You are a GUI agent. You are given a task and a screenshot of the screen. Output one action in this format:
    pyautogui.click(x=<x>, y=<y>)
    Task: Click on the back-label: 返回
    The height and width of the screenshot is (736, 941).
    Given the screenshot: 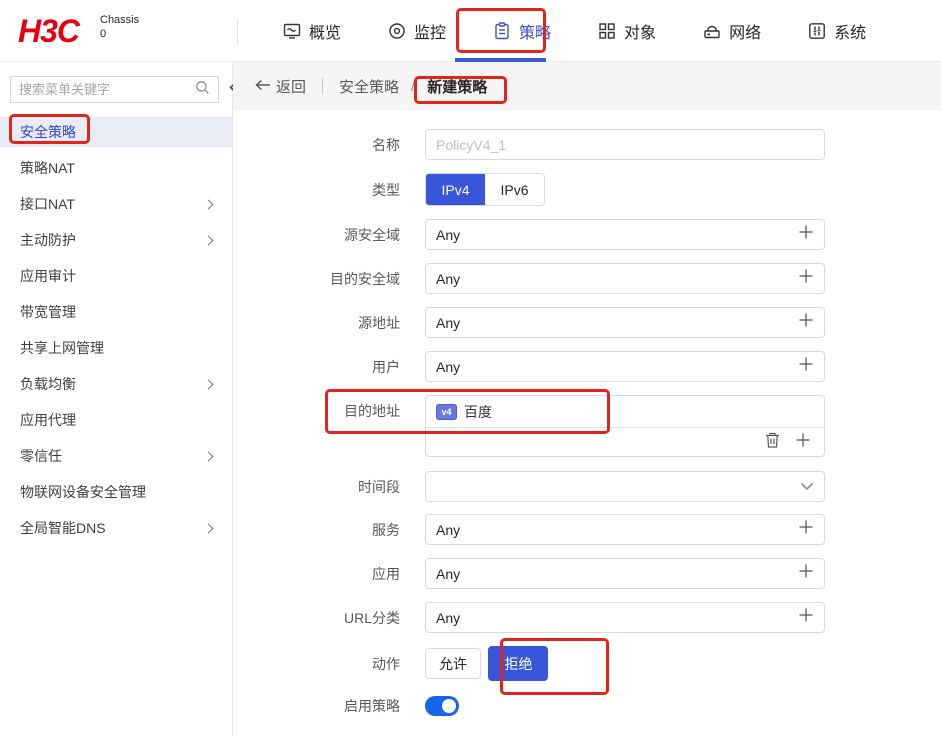 What is the action you would take?
    pyautogui.click(x=291, y=87)
    